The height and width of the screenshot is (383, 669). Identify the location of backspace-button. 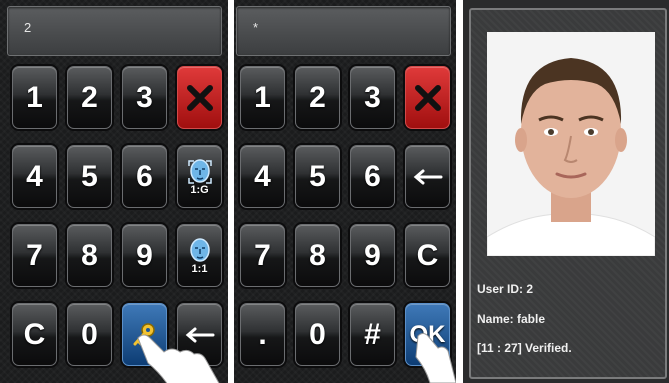
(427, 176).